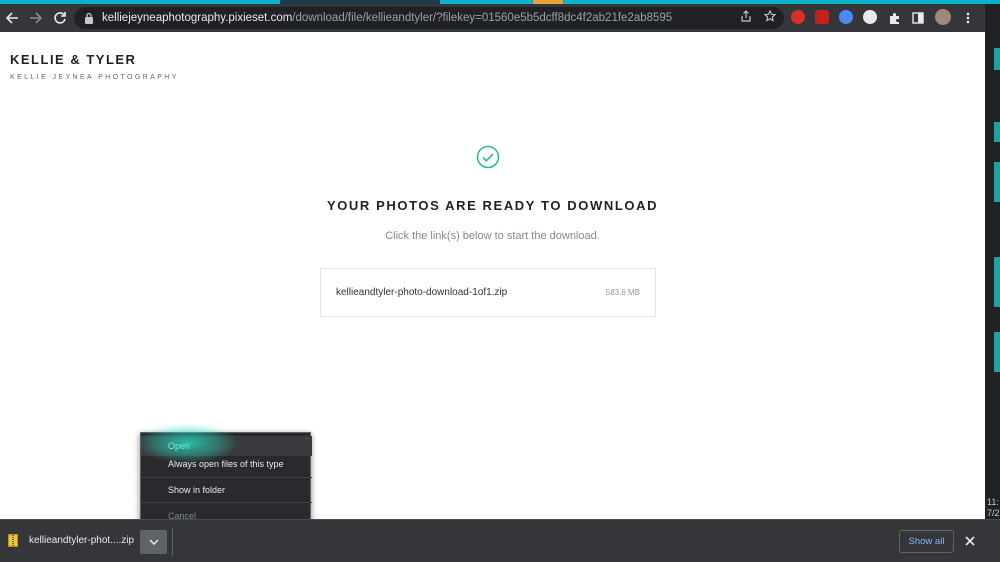 This screenshot has height=562, width=1000. Describe the element at coordinates (73, 59) in the screenshot. I see `brand-title: KELLIE & TYLER` at that location.